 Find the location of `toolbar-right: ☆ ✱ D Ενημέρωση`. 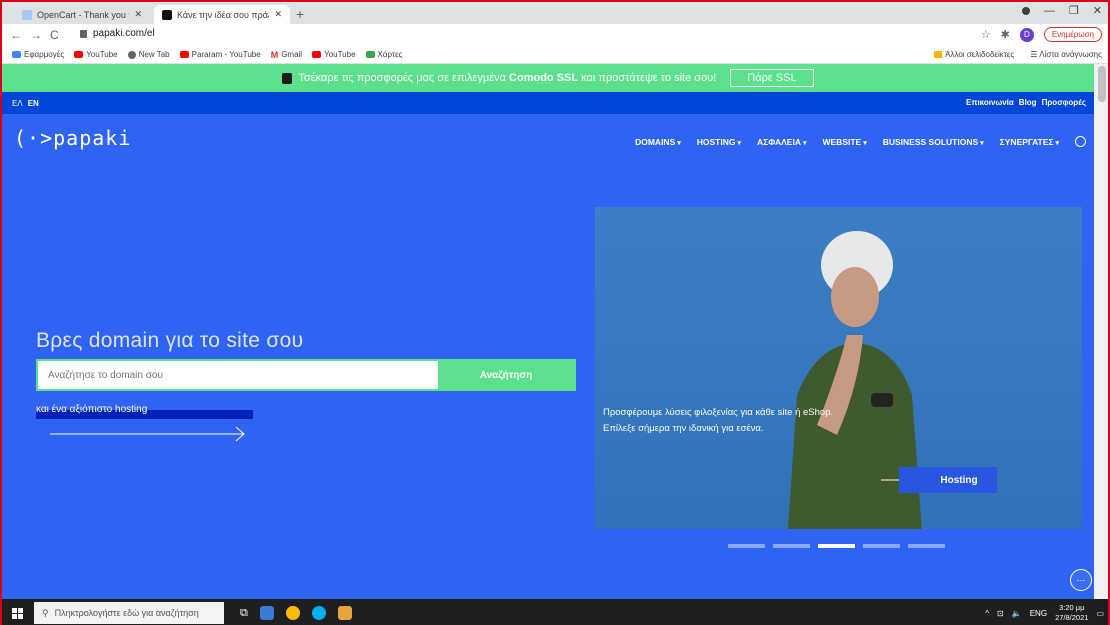

toolbar-right: ☆ ✱ D Ενημέρωση is located at coordinates (1041, 34).